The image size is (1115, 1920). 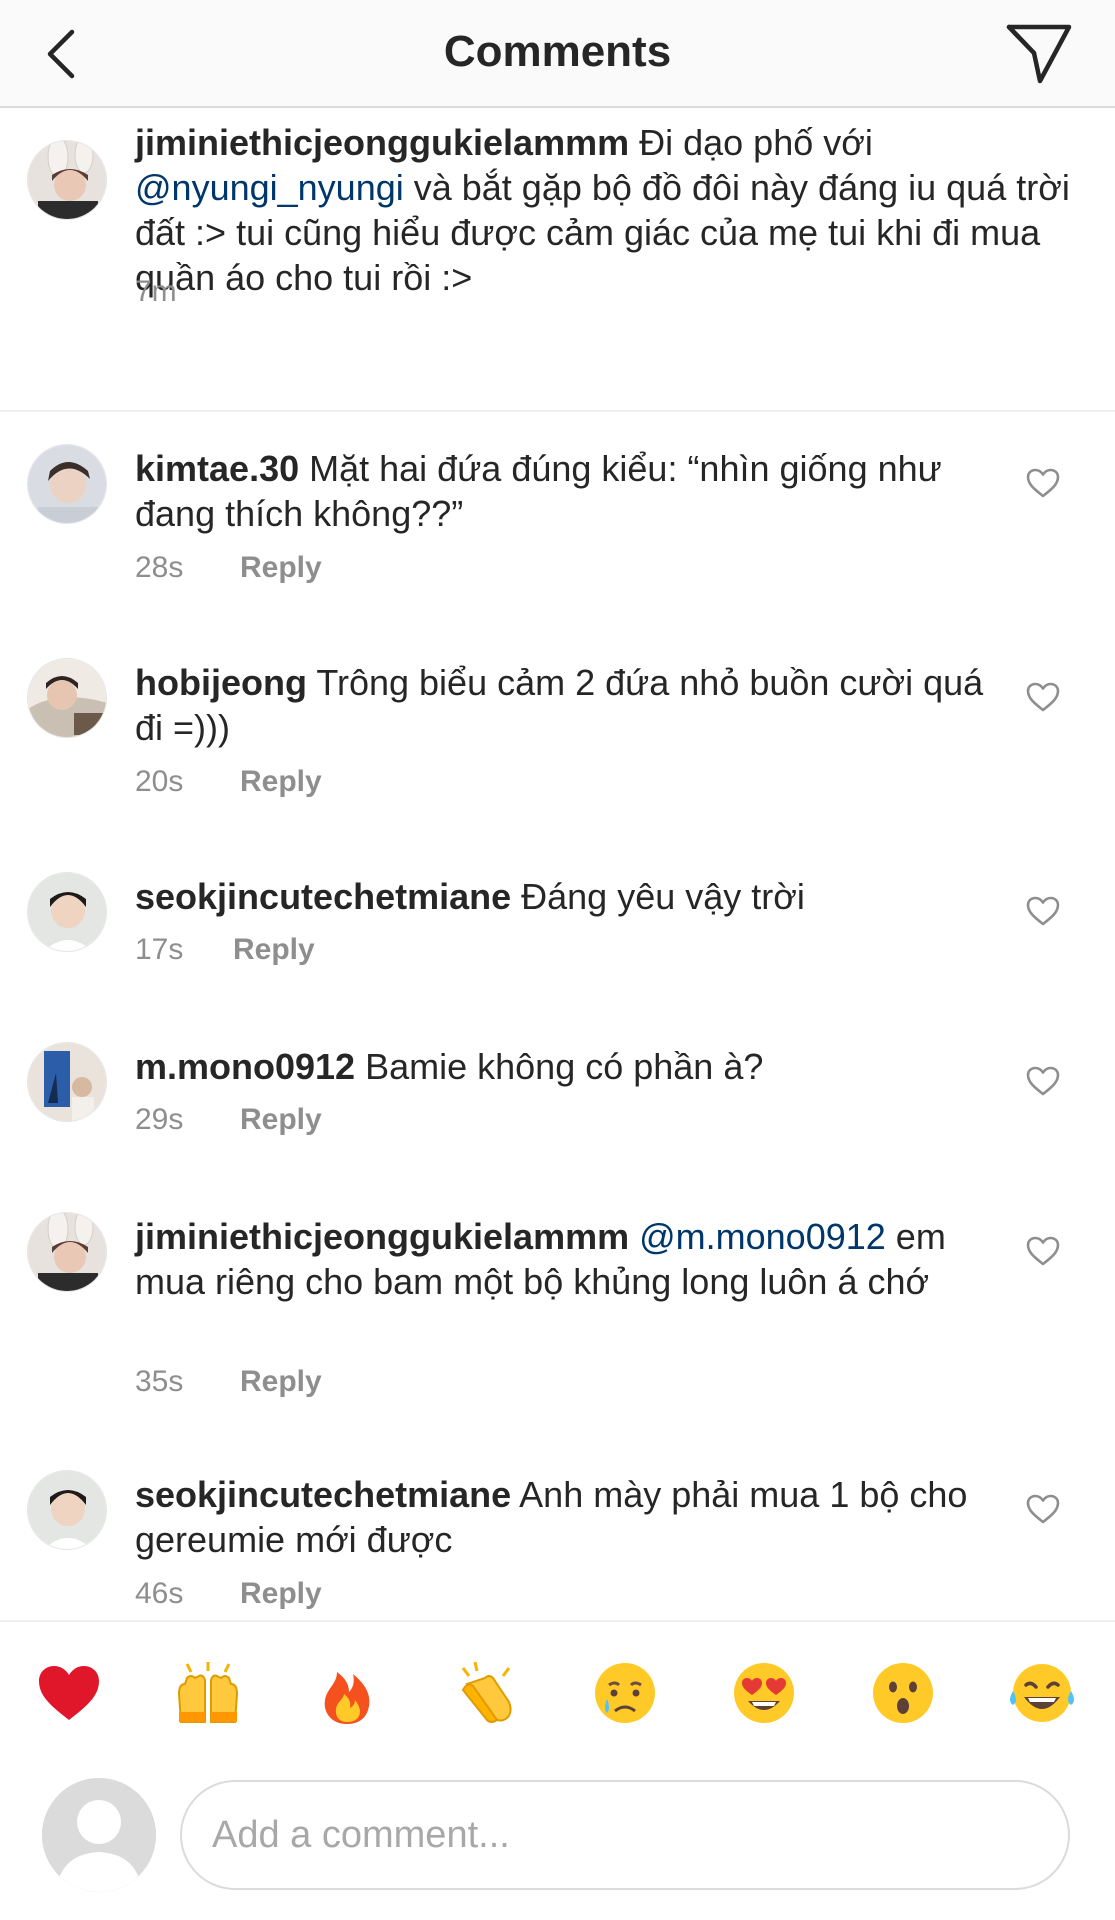 I want to click on raising-hands-emoji-button, so click(x=208, y=1693).